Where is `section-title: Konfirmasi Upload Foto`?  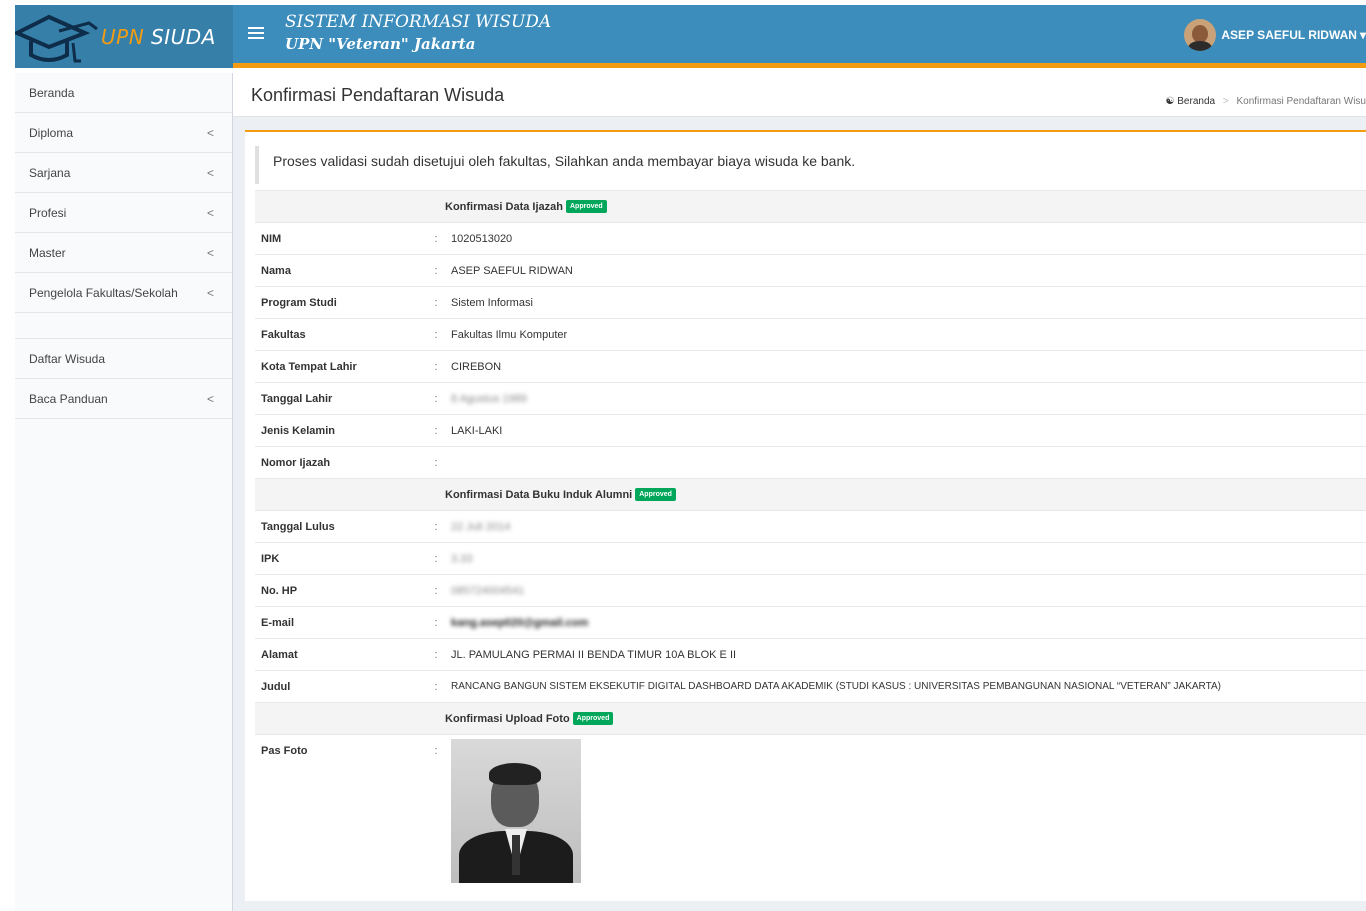
section-title: Konfirmasi Upload Foto is located at coordinates (507, 718).